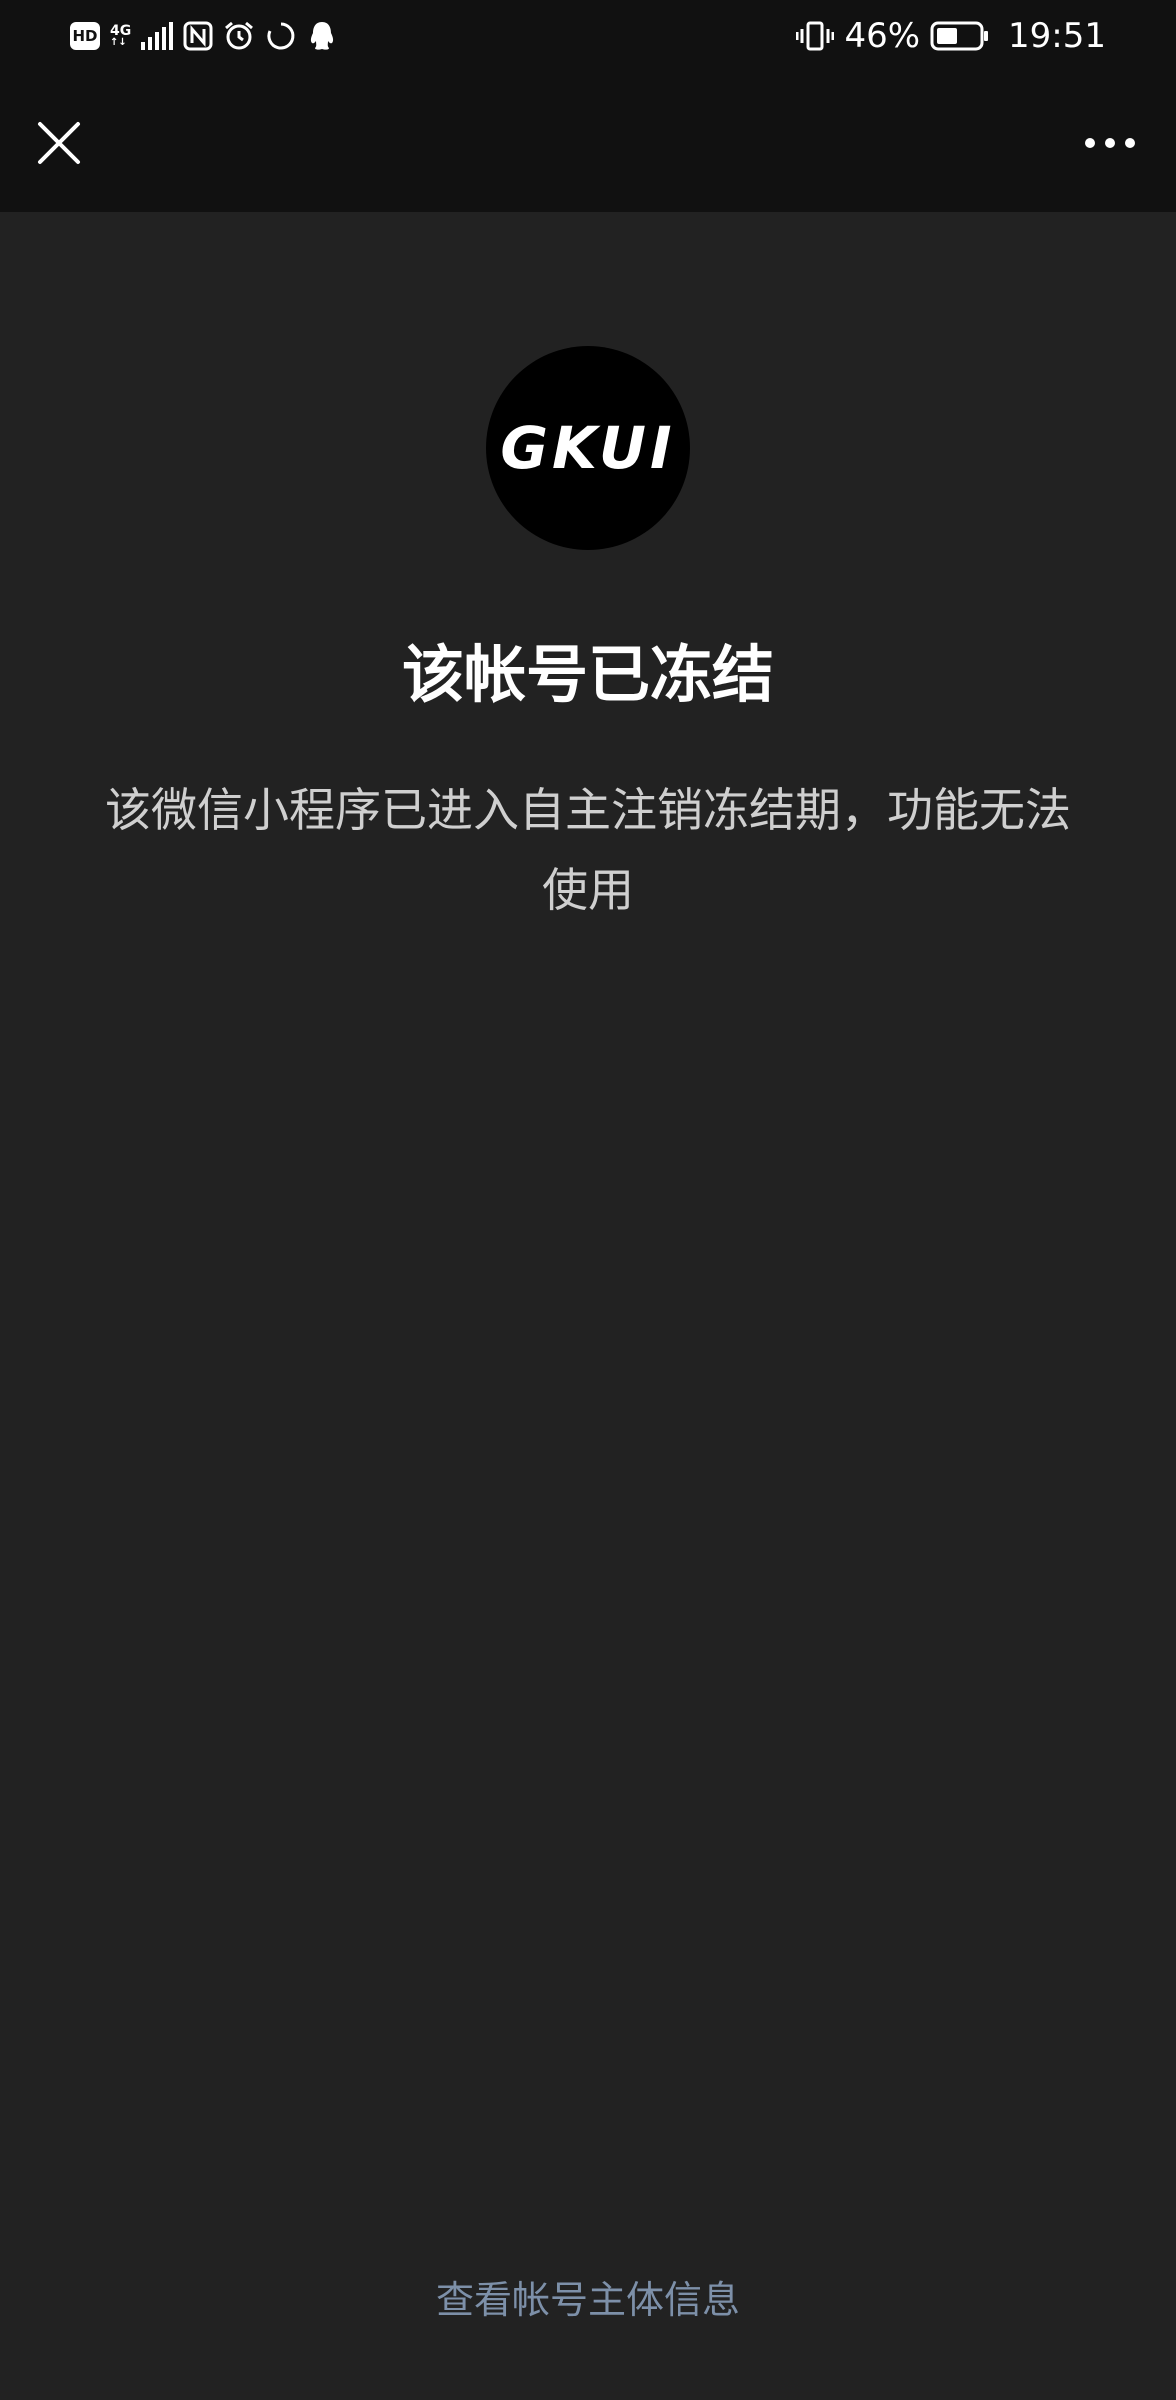  What do you see at coordinates (85, 36) in the screenshot?
I see `hd-badge: HD` at bounding box center [85, 36].